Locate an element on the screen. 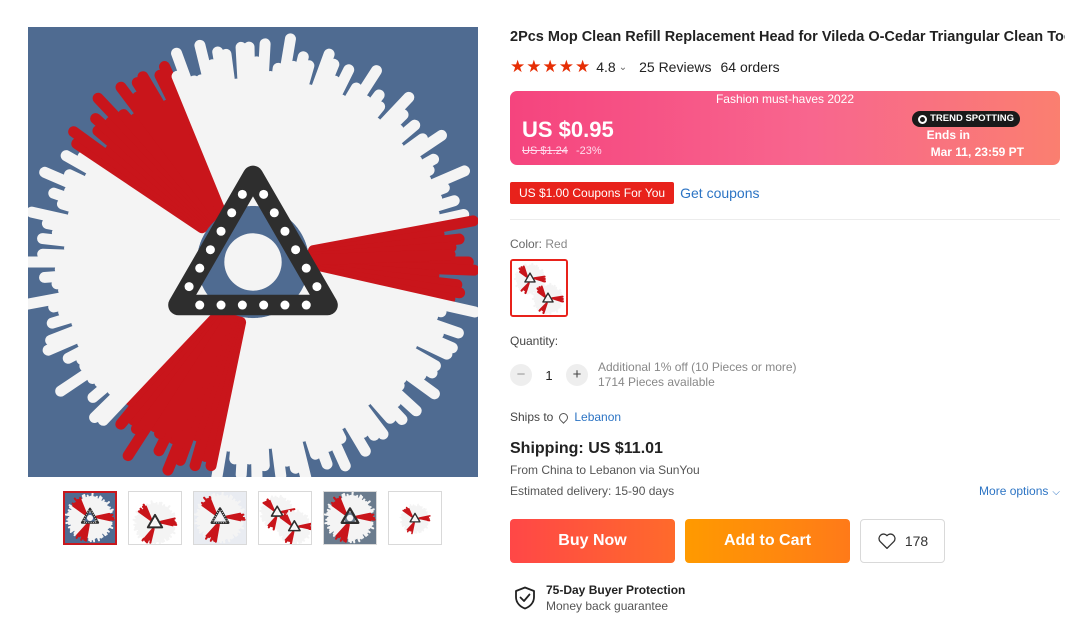  more-options-label: More options is located at coordinates (1014, 491).